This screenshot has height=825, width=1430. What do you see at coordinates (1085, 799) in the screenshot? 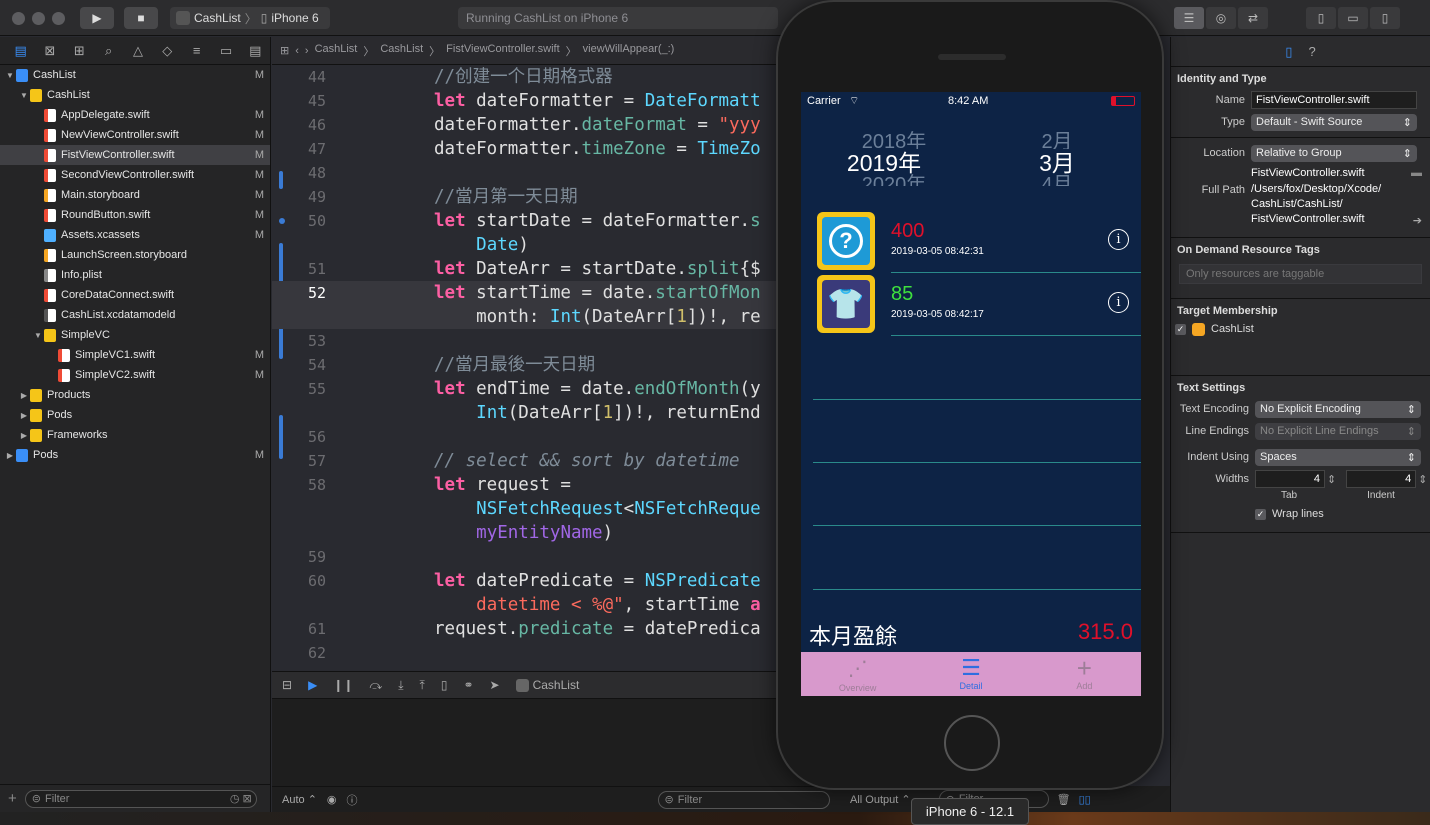
I see `split-view-icon: ▯▯` at bounding box center [1085, 799].